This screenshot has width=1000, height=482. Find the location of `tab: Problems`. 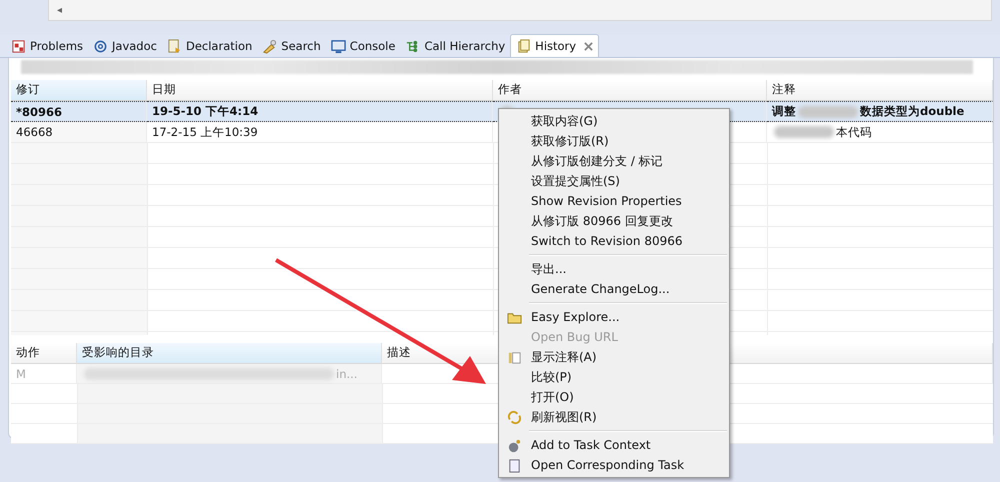

tab: Problems is located at coordinates (47, 46).